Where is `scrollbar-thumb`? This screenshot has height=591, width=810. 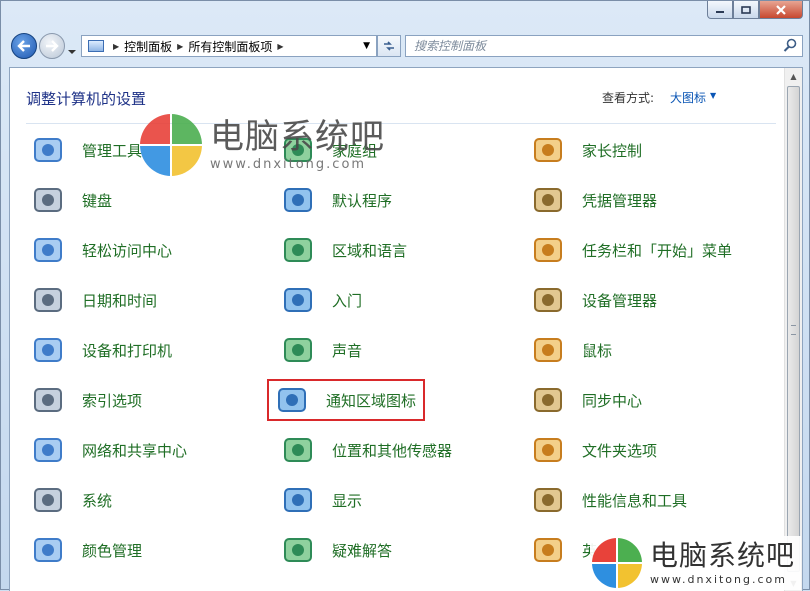 scrollbar-thumb is located at coordinates (793, 329).